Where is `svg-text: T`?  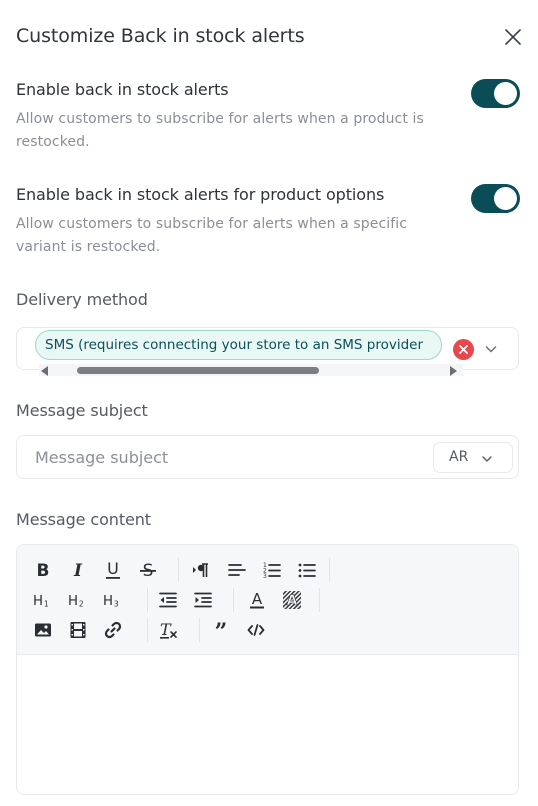
svg-text: T is located at coordinates (166, 629).